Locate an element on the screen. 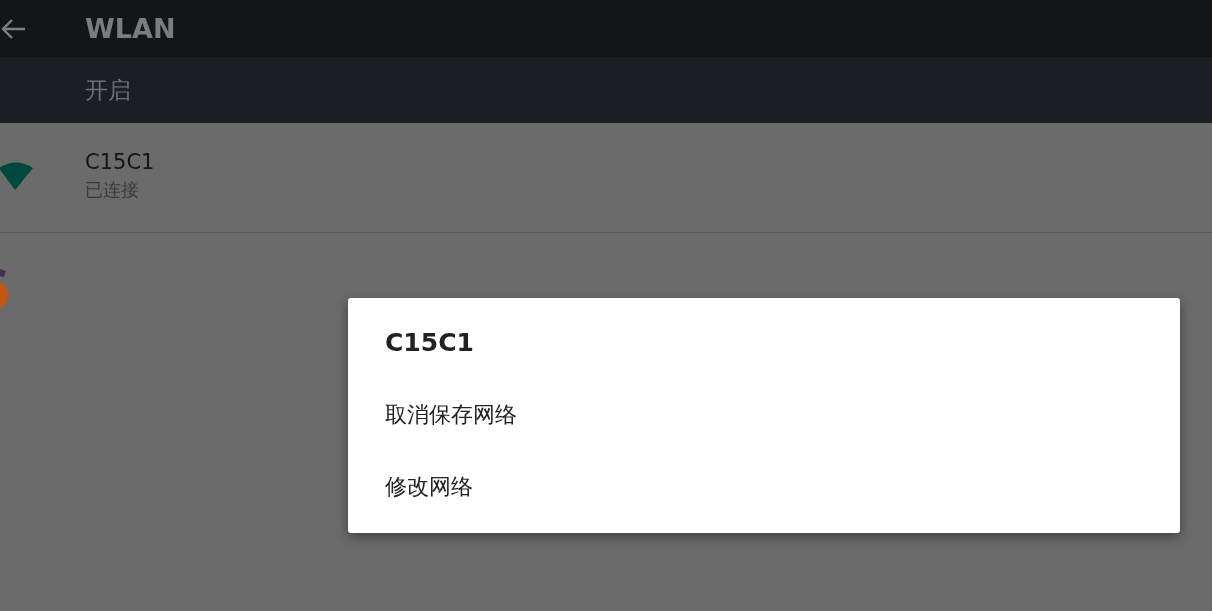 This screenshot has width=1212, height=611. dialog-title: C15C1 is located at coordinates (429, 342).